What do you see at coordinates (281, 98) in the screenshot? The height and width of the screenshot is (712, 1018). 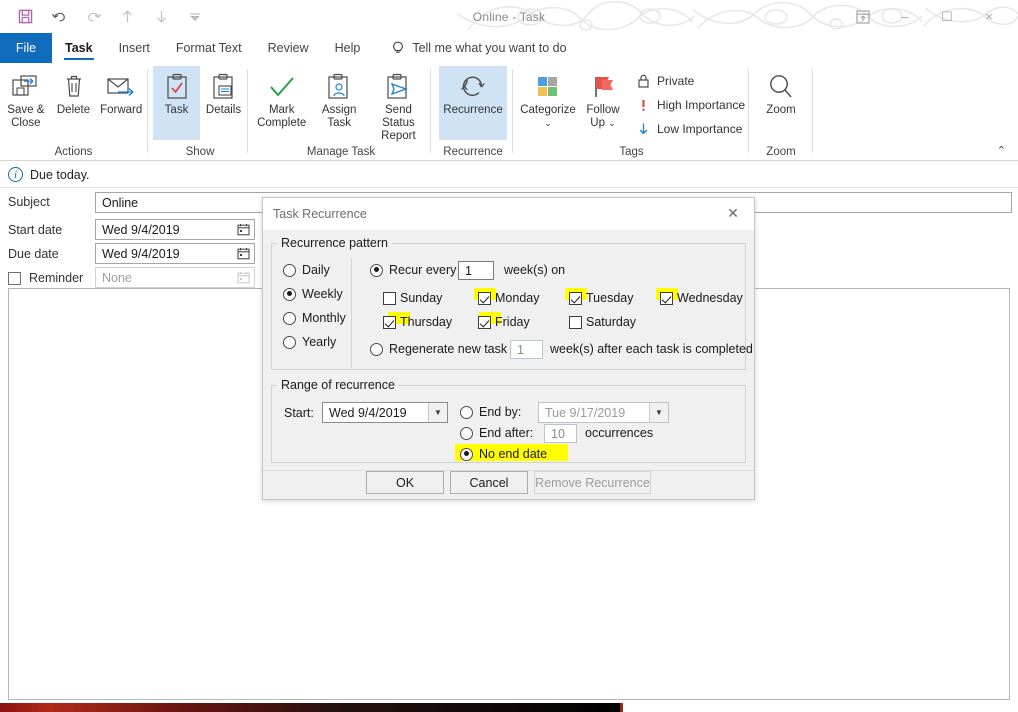 I see `mark-complete-button: Mark Complete` at bounding box center [281, 98].